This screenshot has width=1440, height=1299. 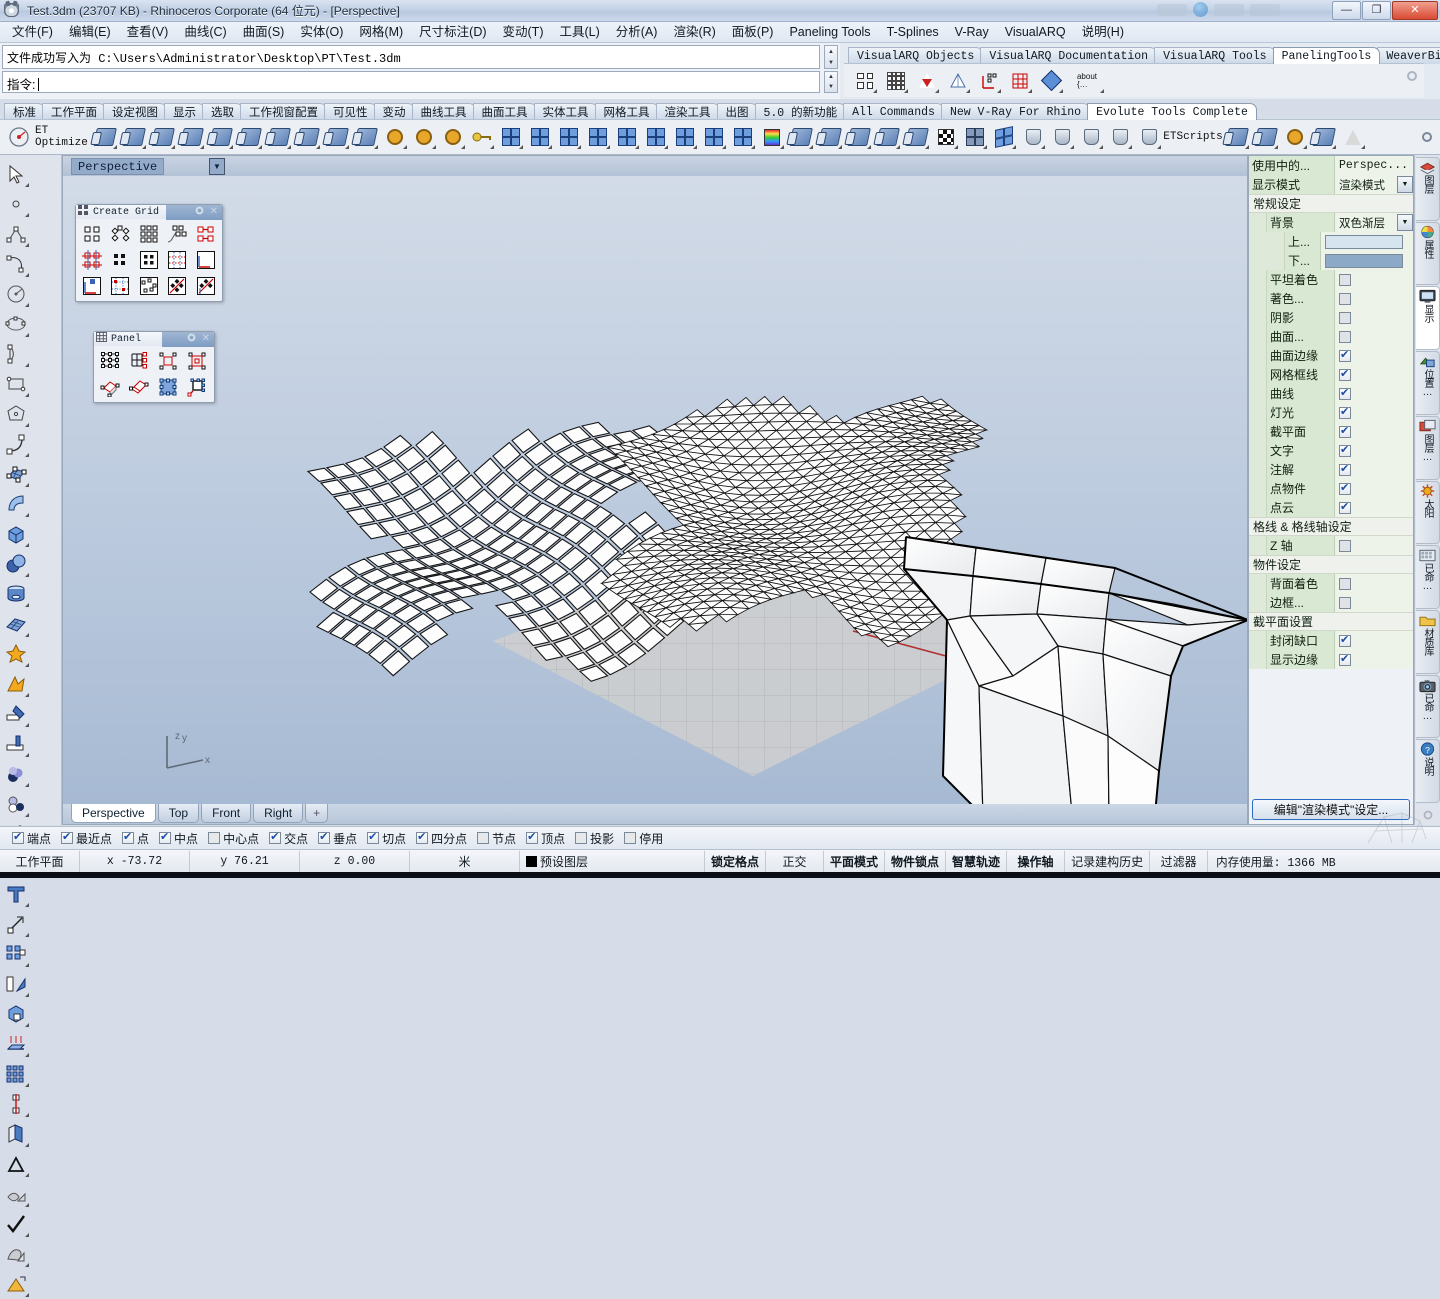 I want to click on viewport-tab-right: Right, so click(x=278, y=813).